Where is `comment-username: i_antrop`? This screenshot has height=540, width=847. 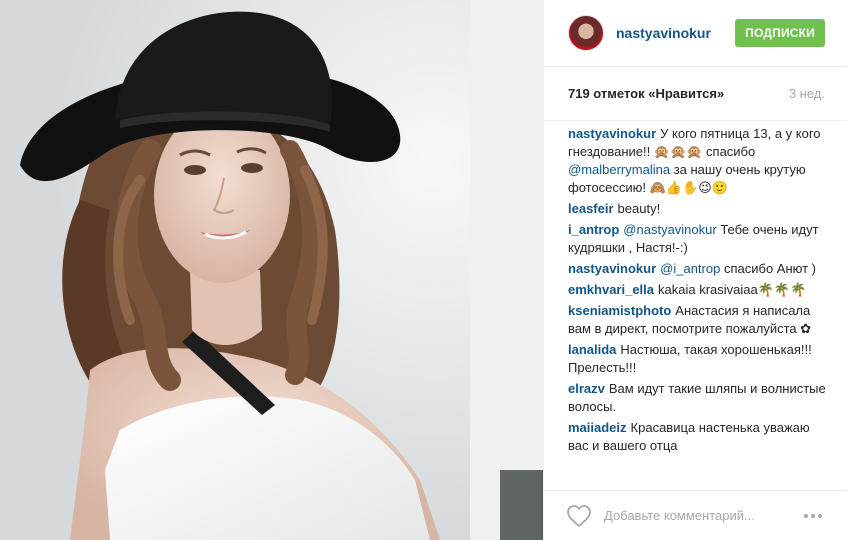
comment-username: i_antrop is located at coordinates (593, 229).